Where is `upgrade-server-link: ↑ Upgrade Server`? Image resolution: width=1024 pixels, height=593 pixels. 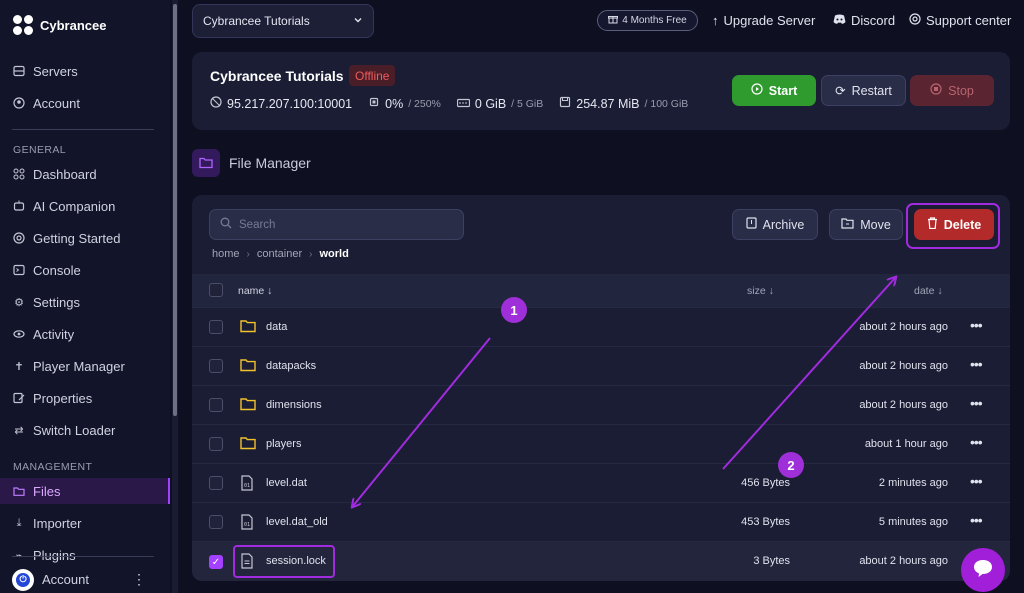
upgrade-server-link: ↑ Upgrade Server is located at coordinates (763, 20).